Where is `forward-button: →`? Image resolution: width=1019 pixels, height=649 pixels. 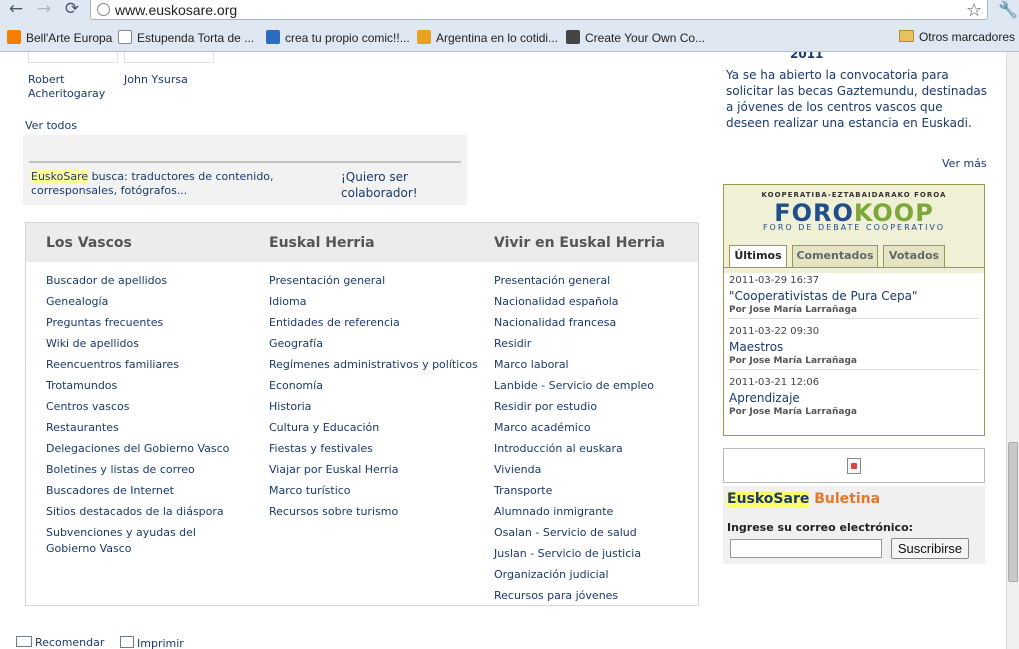 forward-button: → is located at coordinates (44, 10).